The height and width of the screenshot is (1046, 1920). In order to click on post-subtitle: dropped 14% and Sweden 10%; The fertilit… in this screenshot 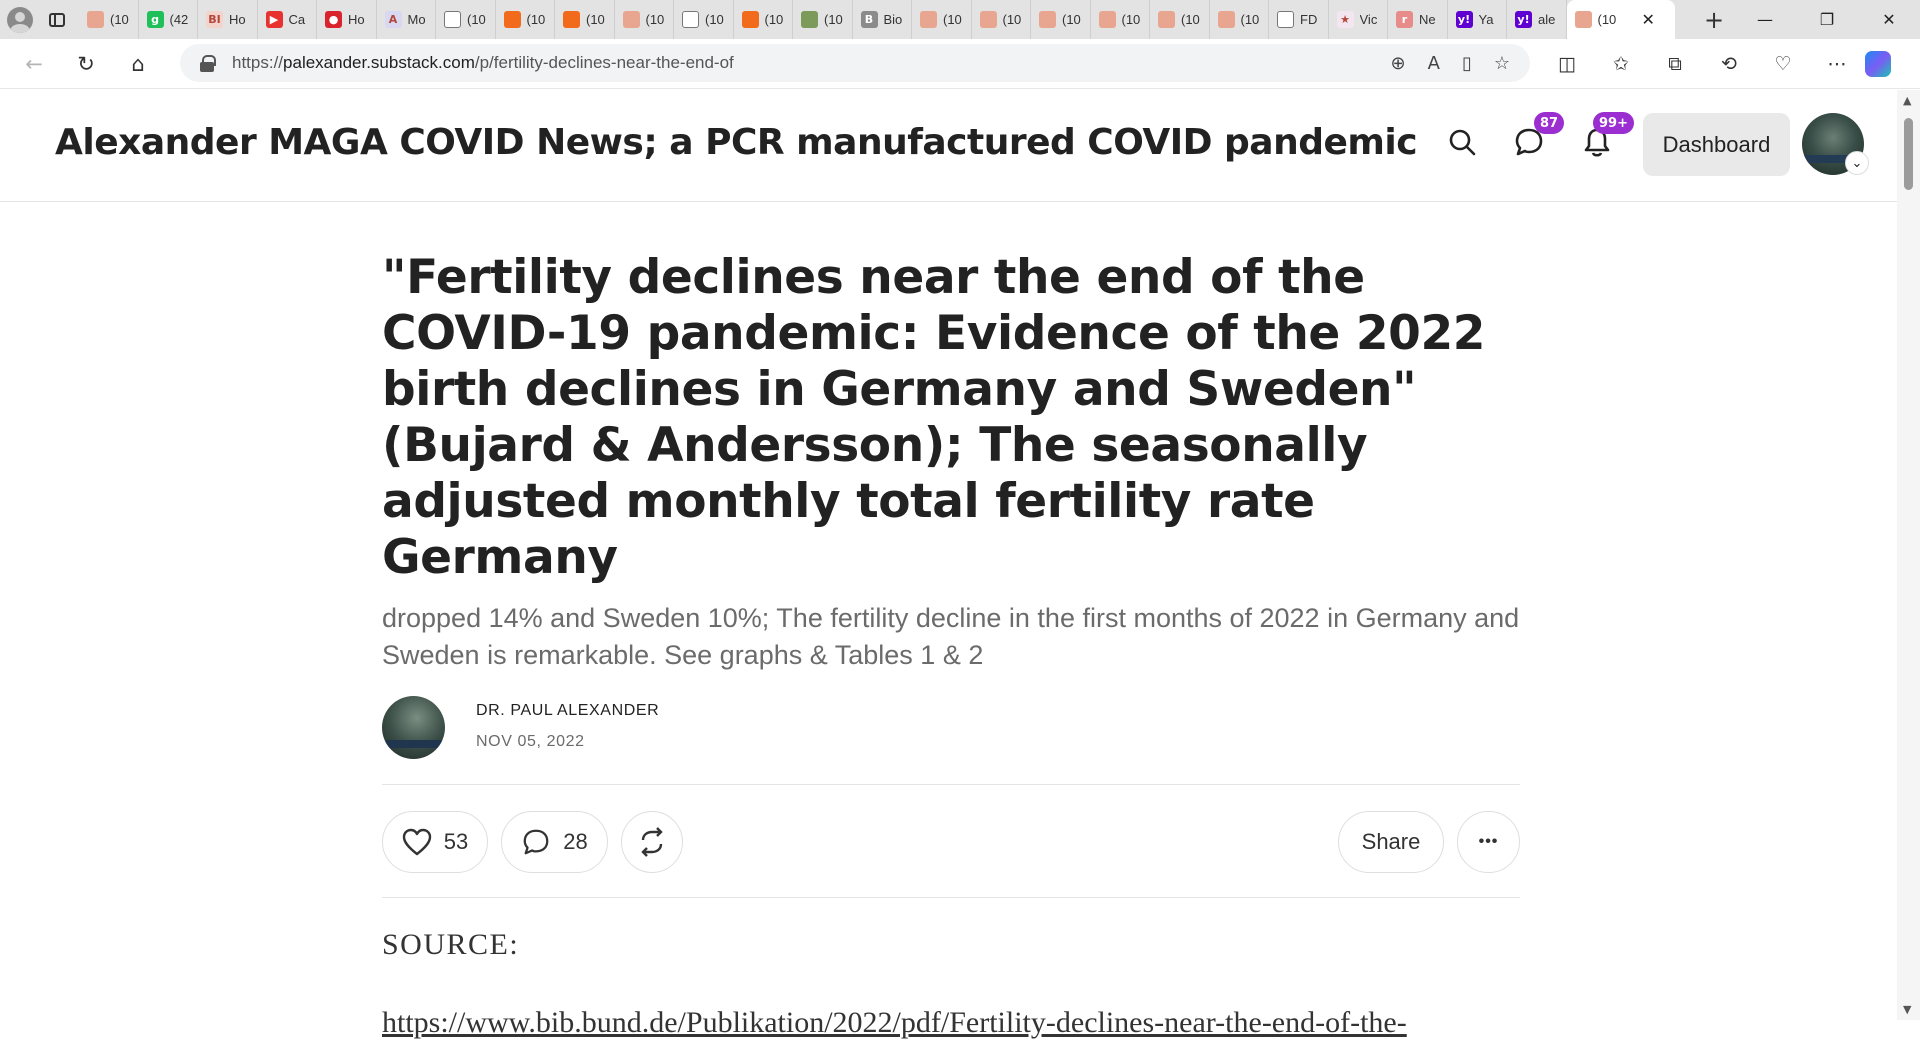, I will do `click(951, 636)`.